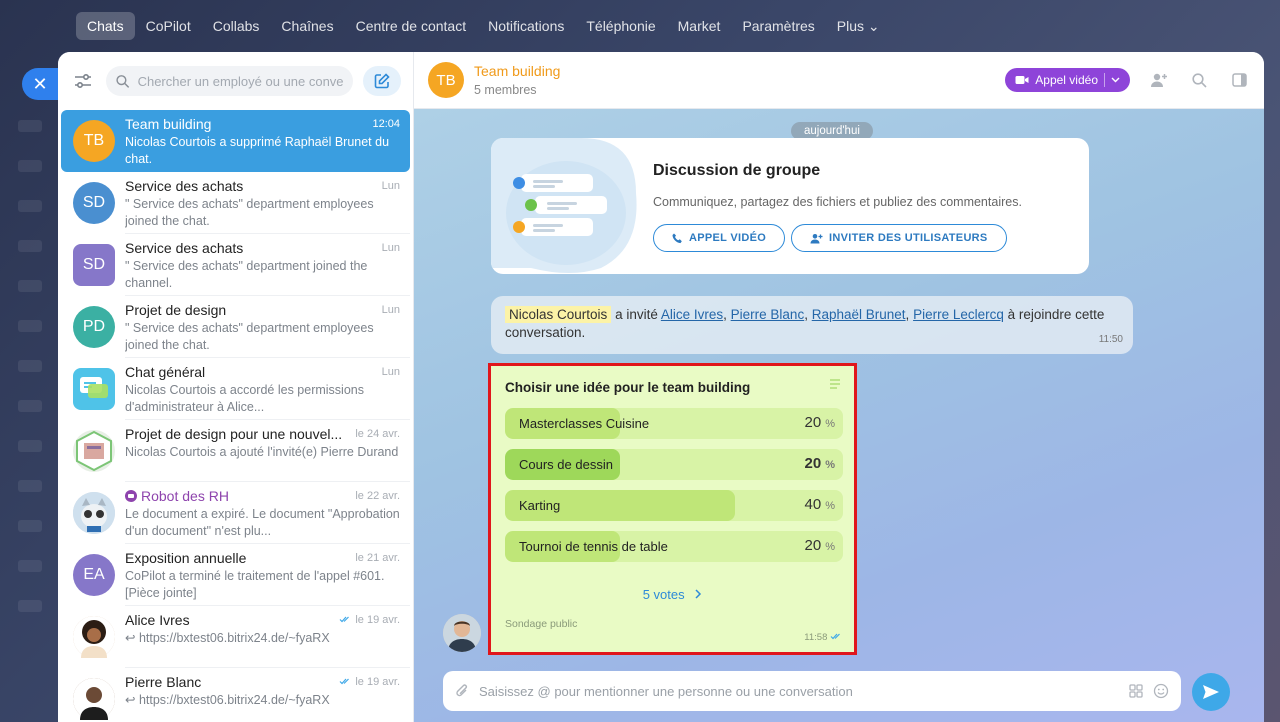 This screenshot has height=722, width=1280. I want to click on chevron-right-icon, so click(698, 594).